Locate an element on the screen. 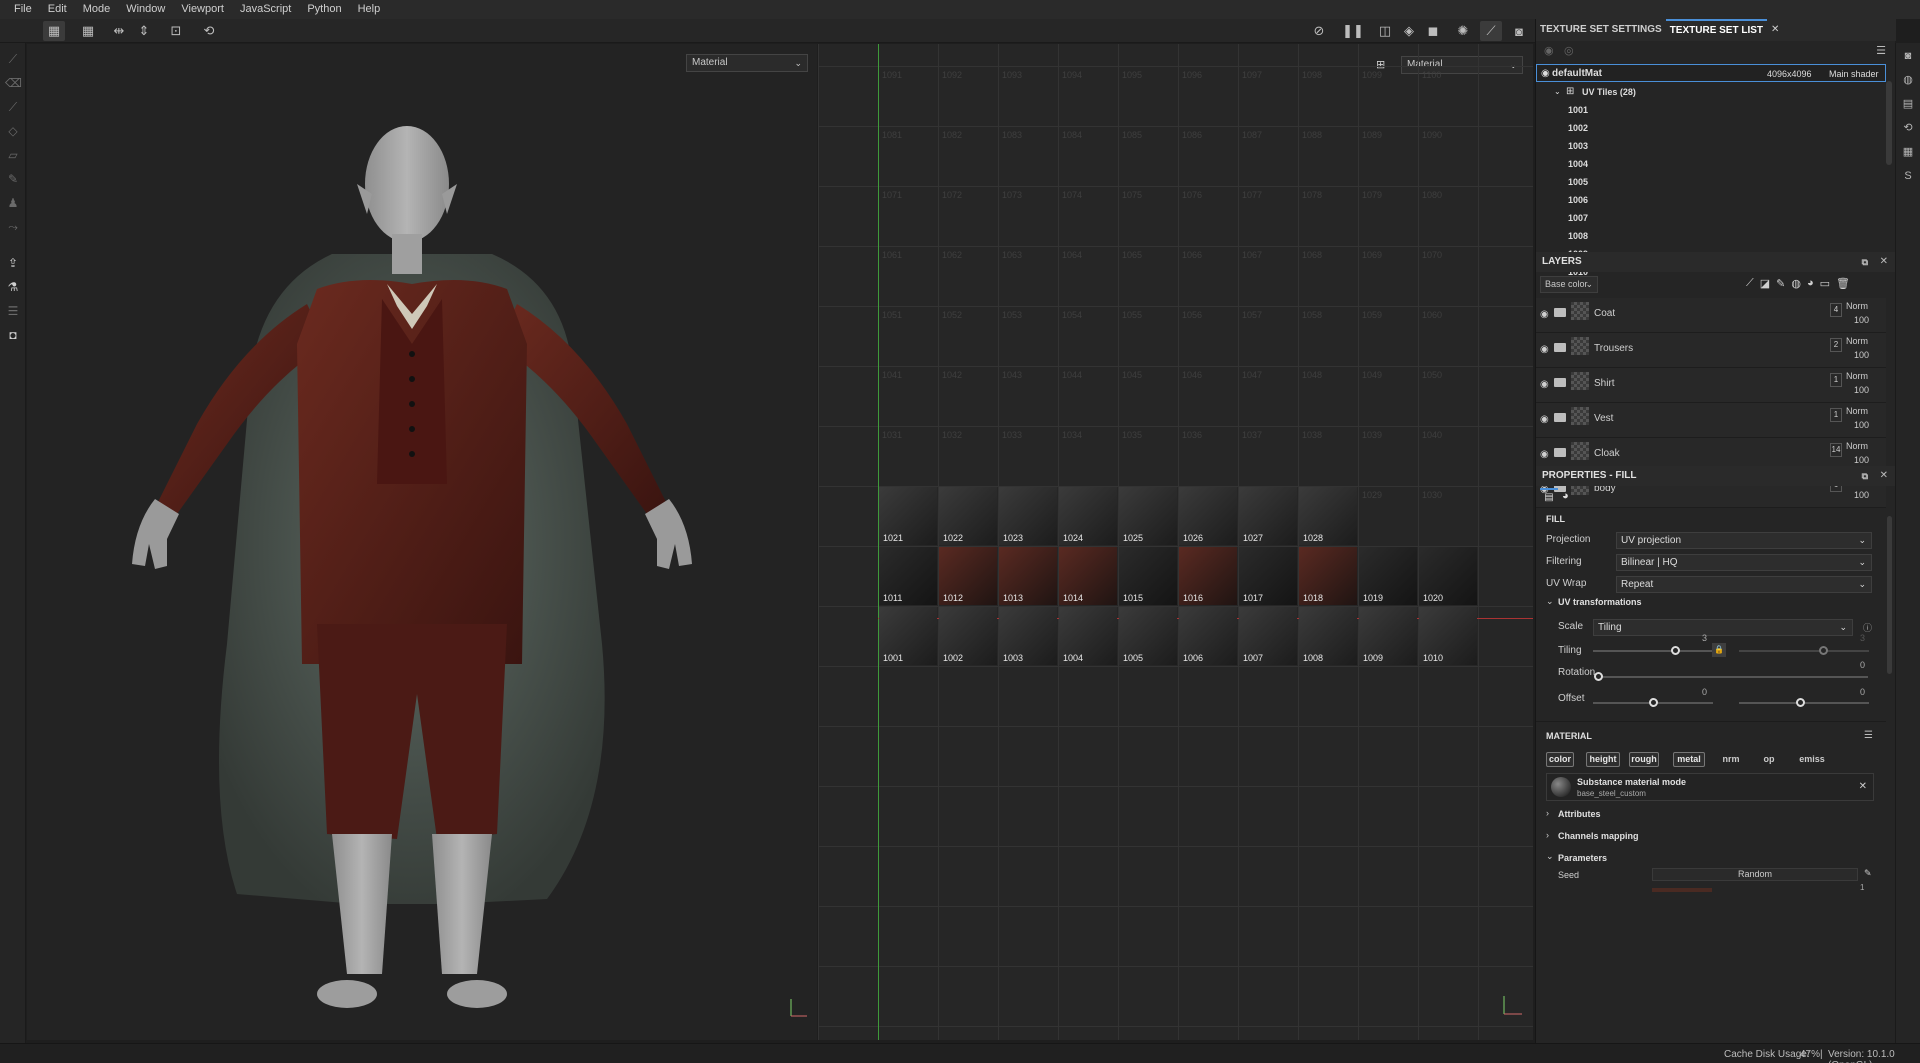 Image resolution: width=1920 pixels, height=1063 pixels. edit-icon: ✎ is located at coordinates (1868, 873).